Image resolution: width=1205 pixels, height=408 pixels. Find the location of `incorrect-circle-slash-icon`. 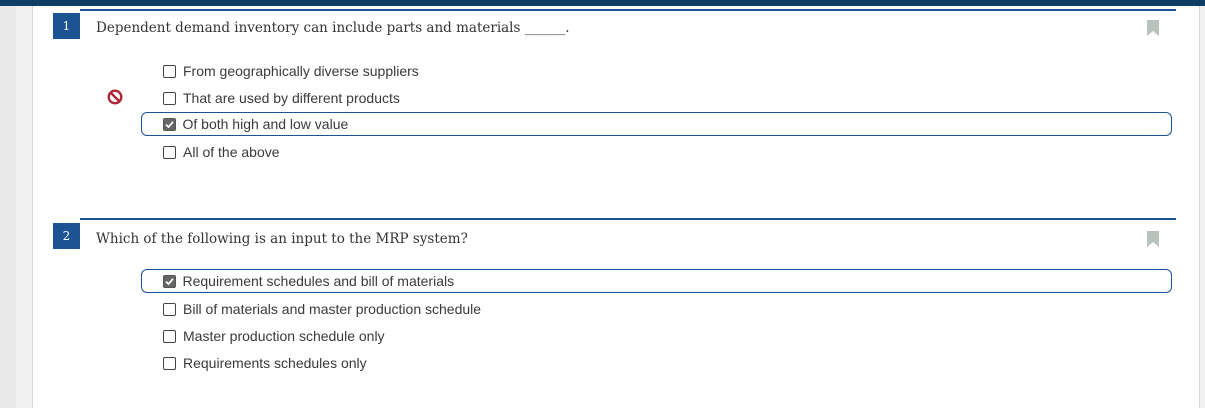

incorrect-circle-slash-icon is located at coordinates (115, 97).